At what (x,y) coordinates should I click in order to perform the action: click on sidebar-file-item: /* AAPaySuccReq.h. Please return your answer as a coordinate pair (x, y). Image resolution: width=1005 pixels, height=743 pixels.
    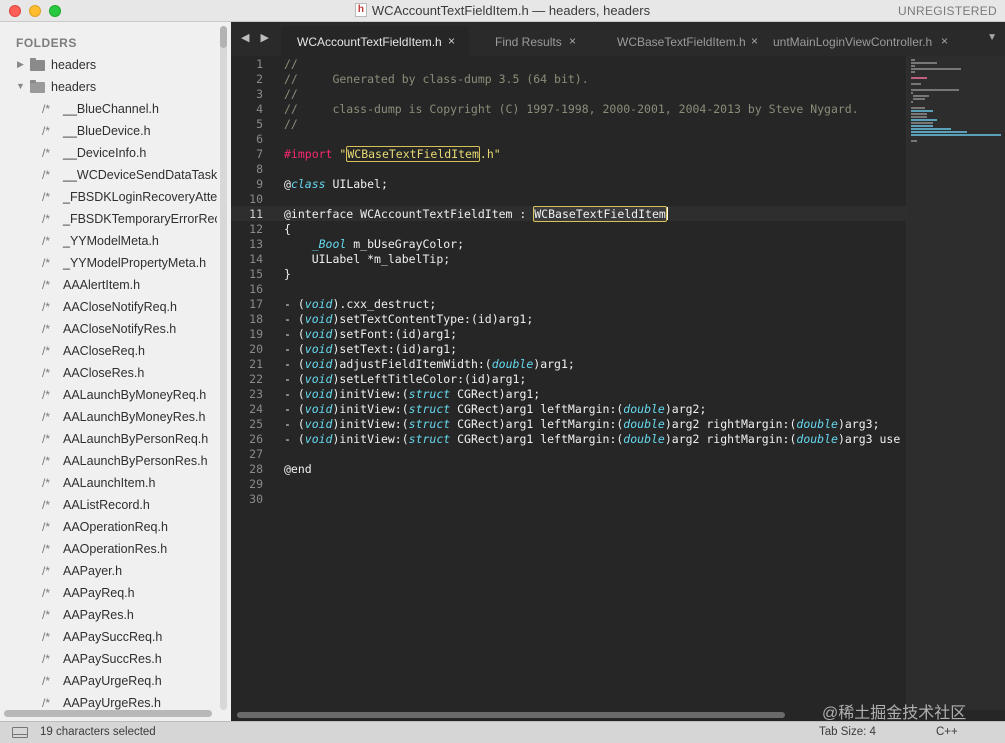
    Looking at the image, I should click on (108, 638).